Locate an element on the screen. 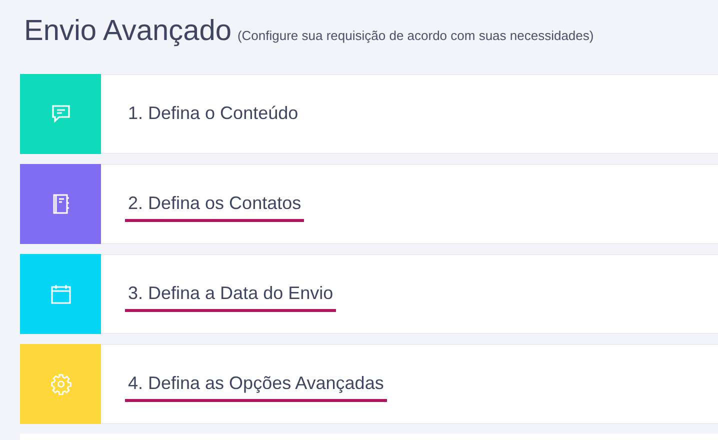 This screenshot has width=718, height=440. step-label: 1. Defina o Conteúdo is located at coordinates (213, 113).